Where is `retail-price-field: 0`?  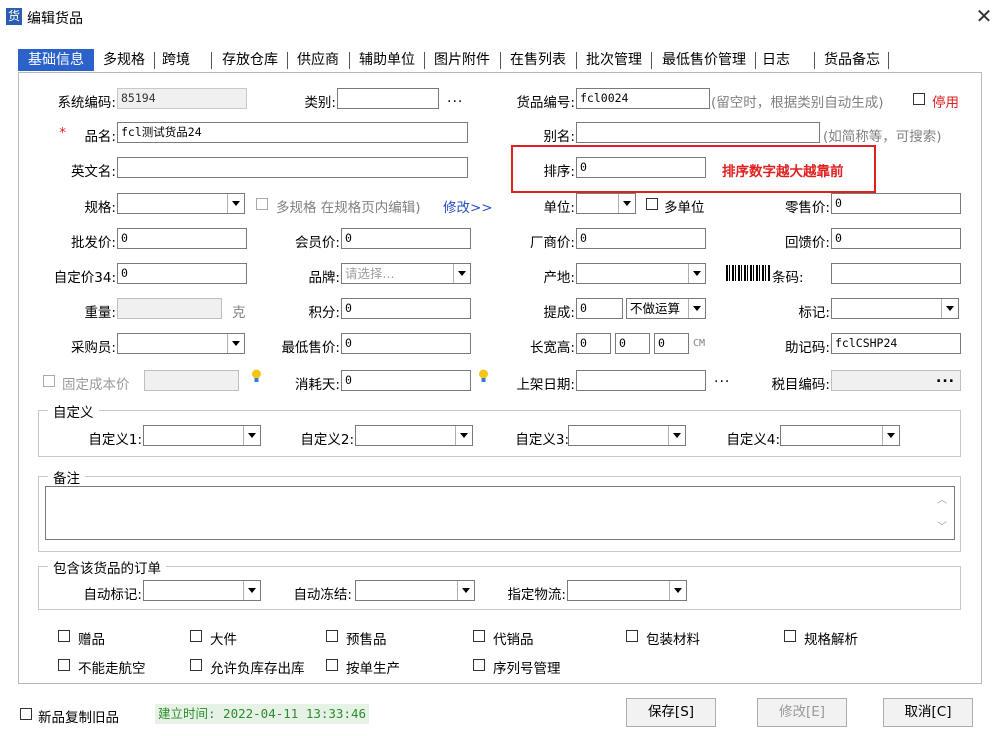
retail-price-field: 0 is located at coordinates (896, 203).